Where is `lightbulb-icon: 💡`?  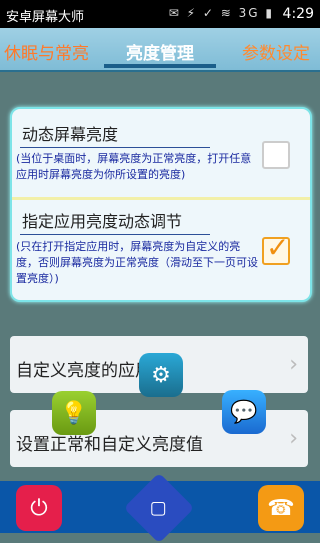
lightbulb-icon: 💡 is located at coordinates (74, 413).